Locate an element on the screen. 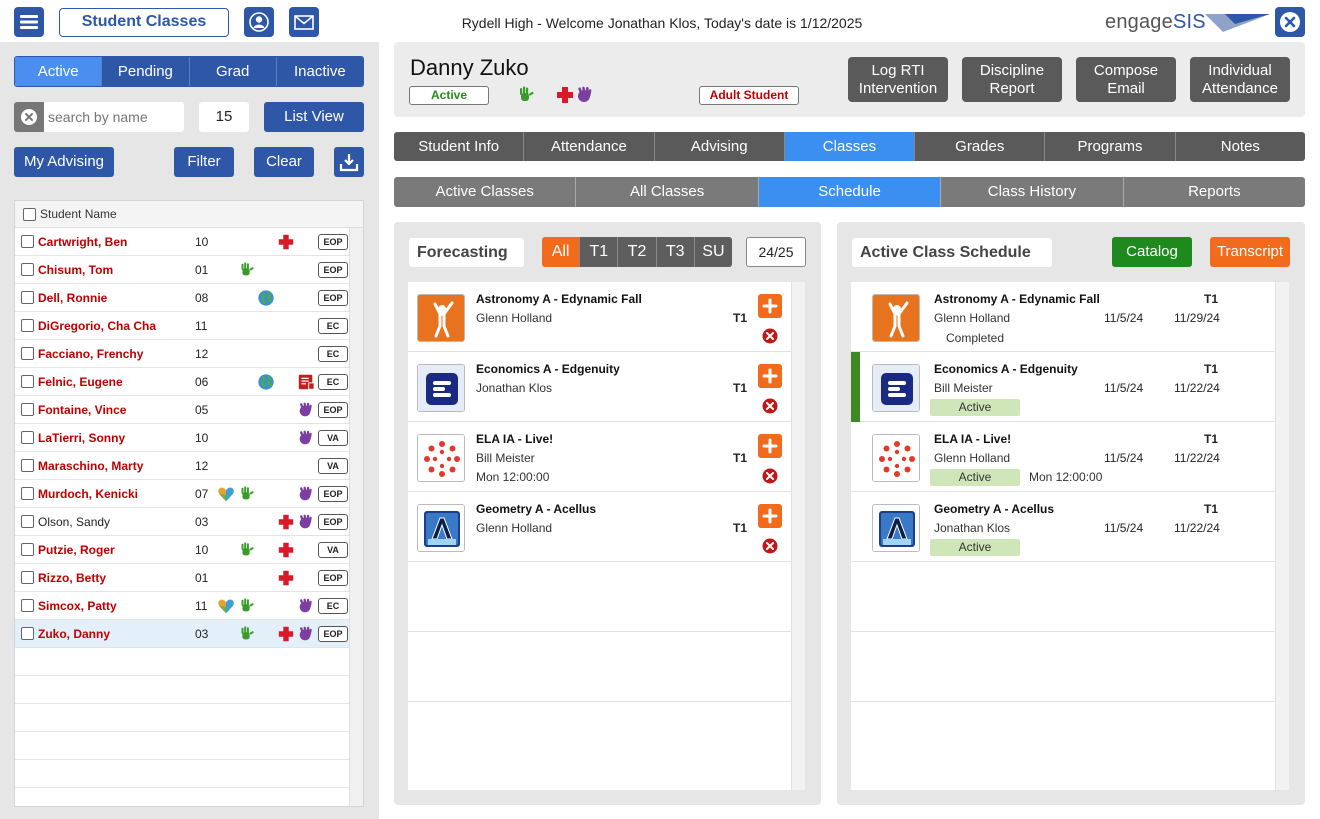  tab-attendance: Attendance is located at coordinates (588, 146).